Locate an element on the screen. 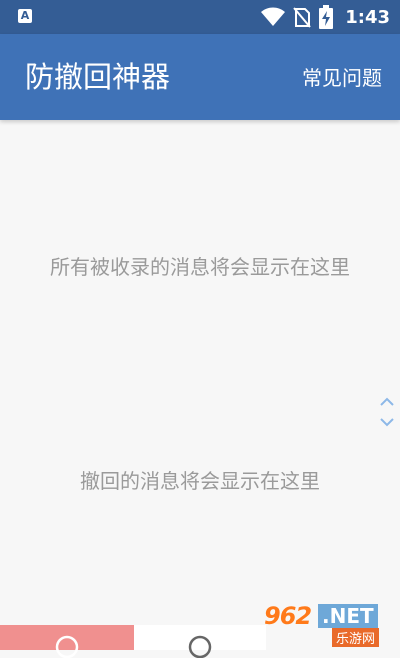 The height and width of the screenshot is (658, 400). watermark-site-name: 乐游网 is located at coordinates (356, 637).